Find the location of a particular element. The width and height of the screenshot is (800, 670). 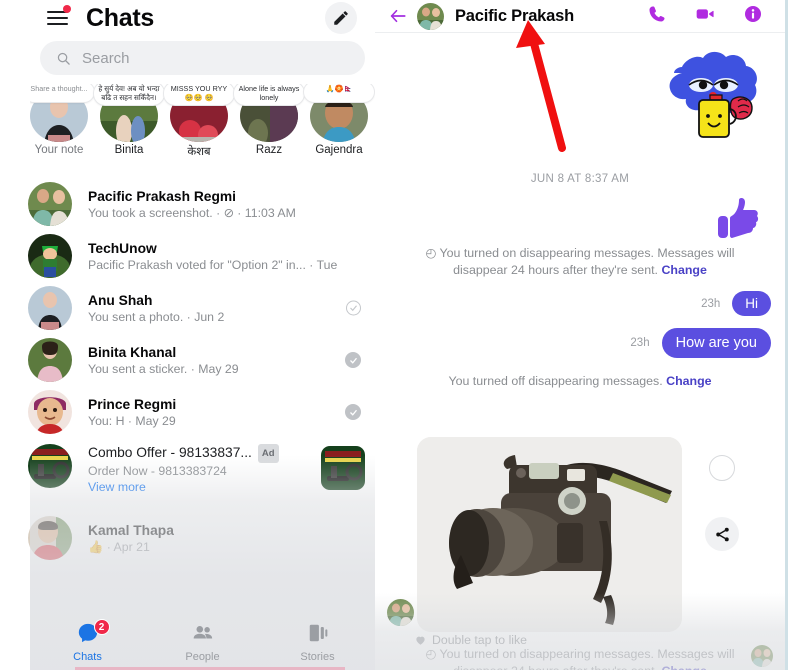

ad-badge: Ad is located at coordinates (268, 453).